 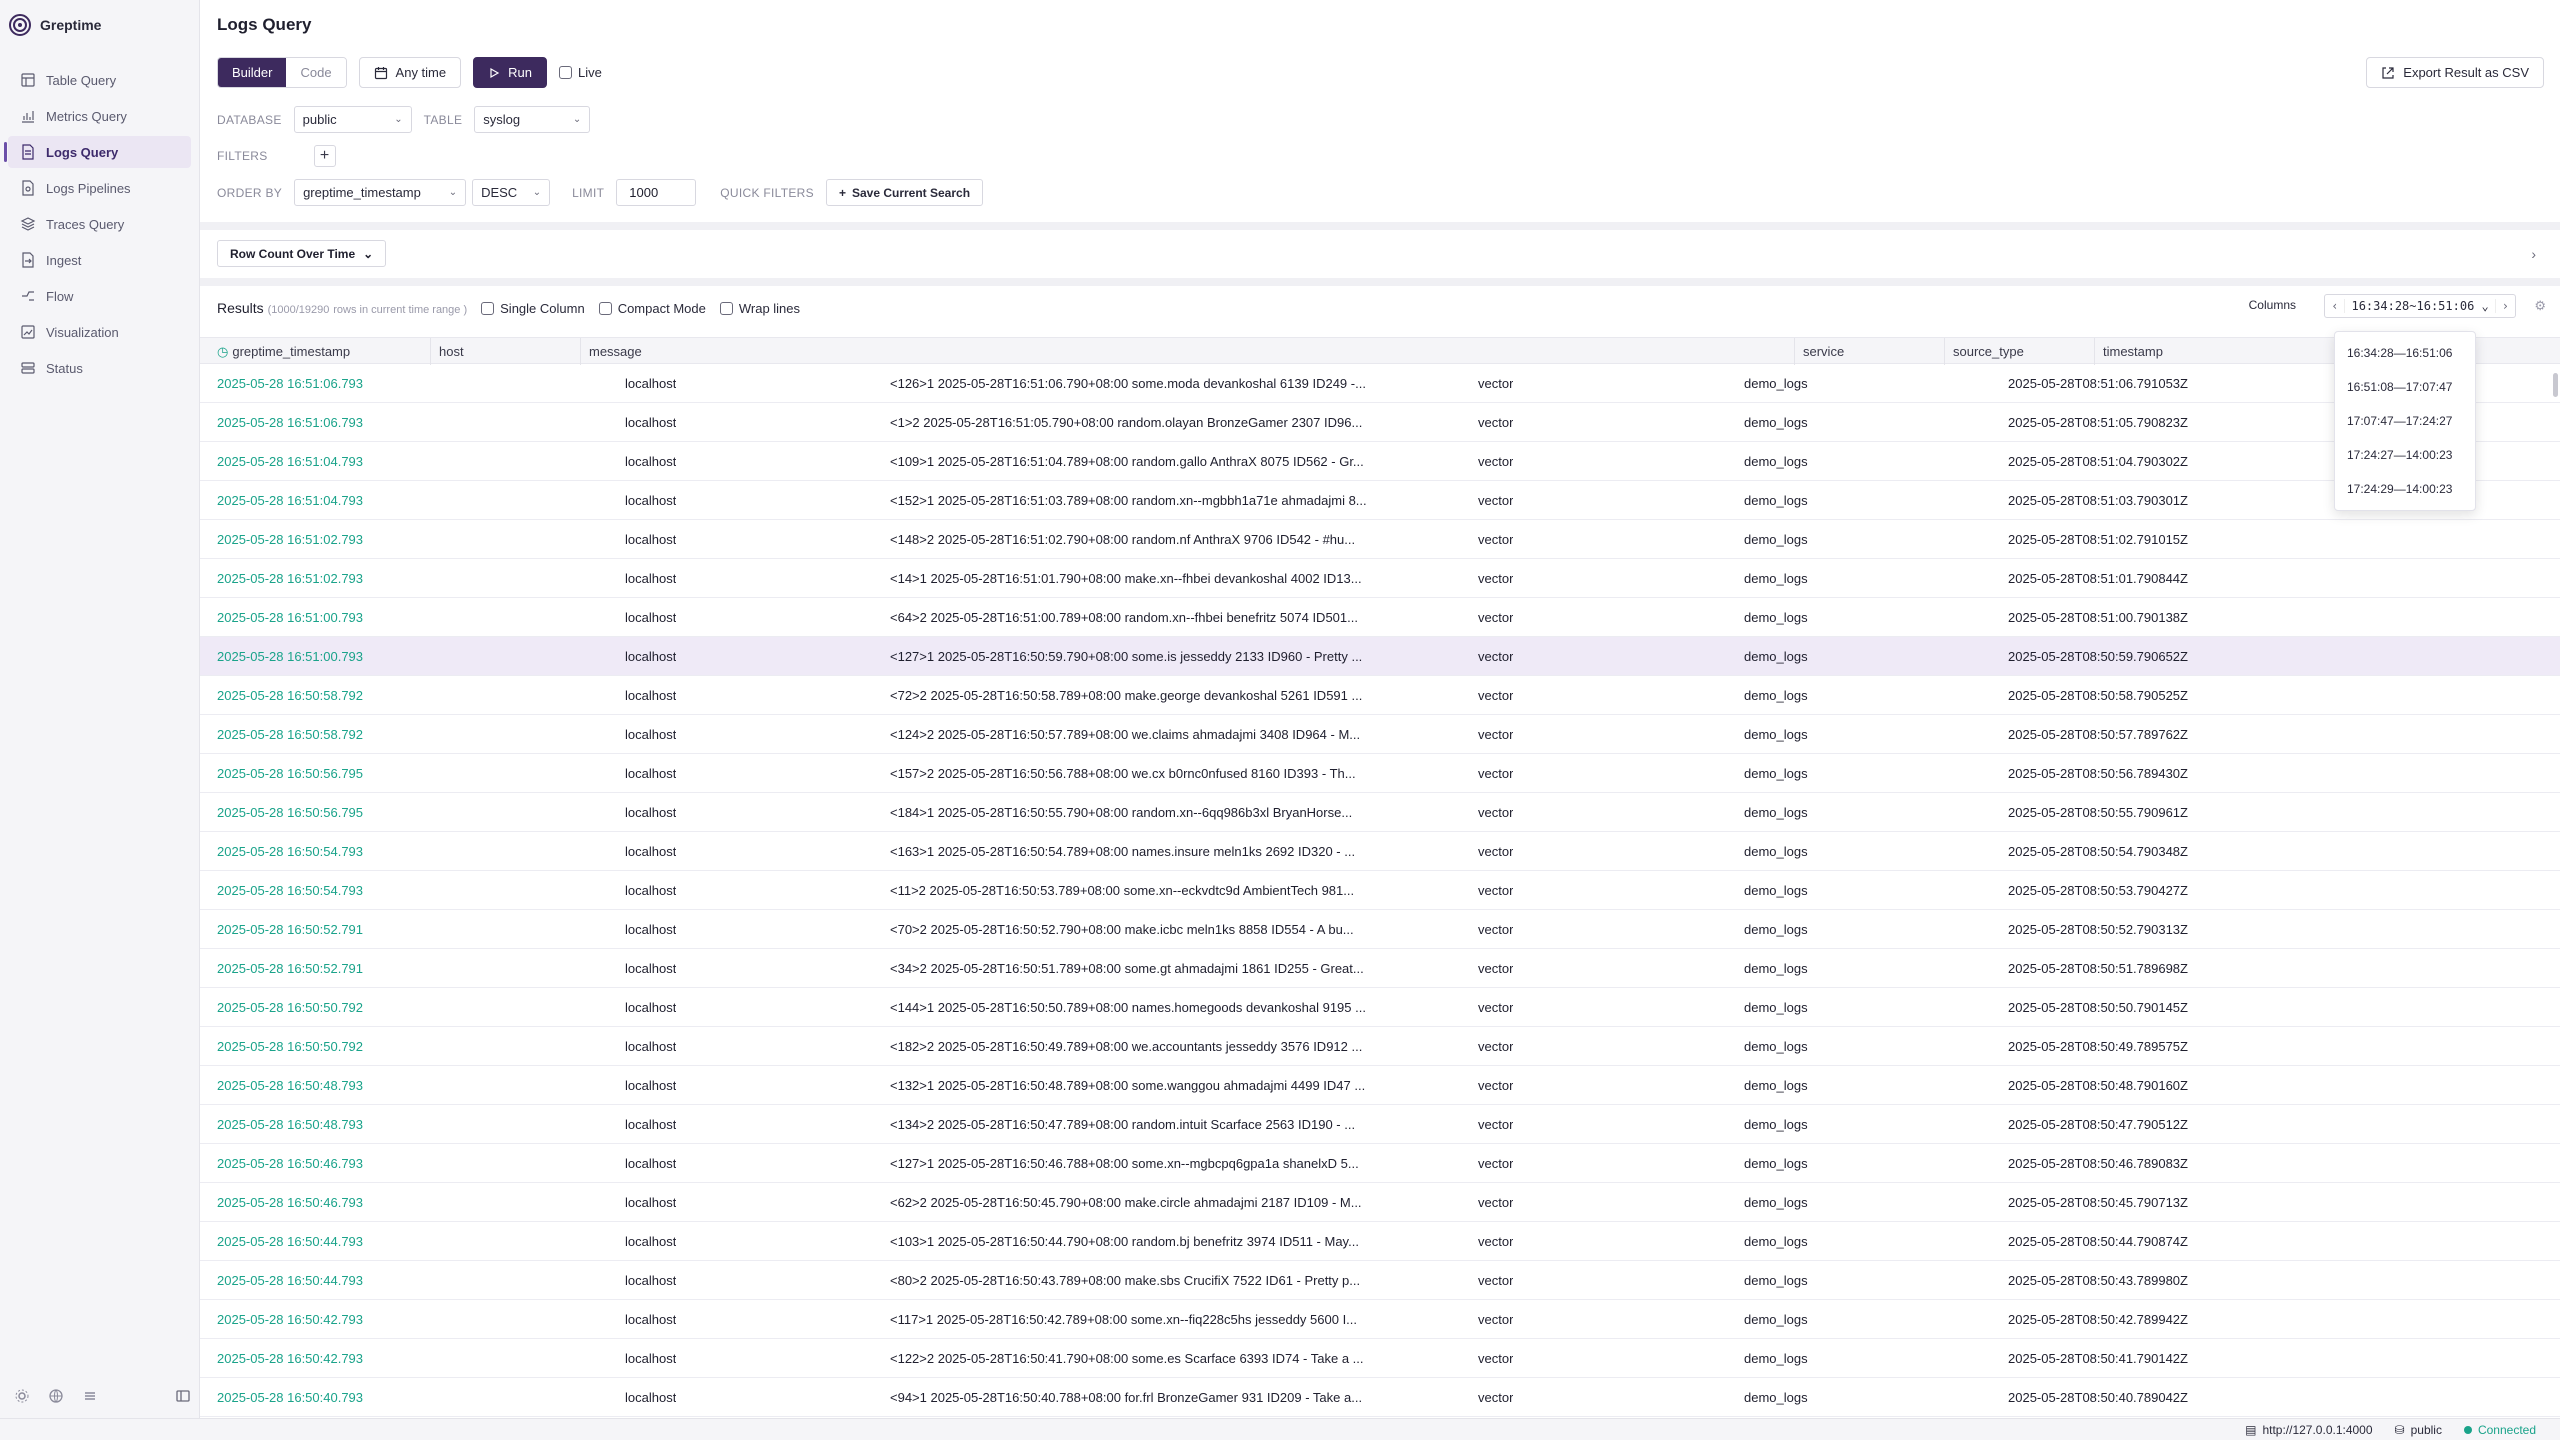 What do you see at coordinates (726, 308) in the screenshot?
I see `wrap-lines-checkbox` at bounding box center [726, 308].